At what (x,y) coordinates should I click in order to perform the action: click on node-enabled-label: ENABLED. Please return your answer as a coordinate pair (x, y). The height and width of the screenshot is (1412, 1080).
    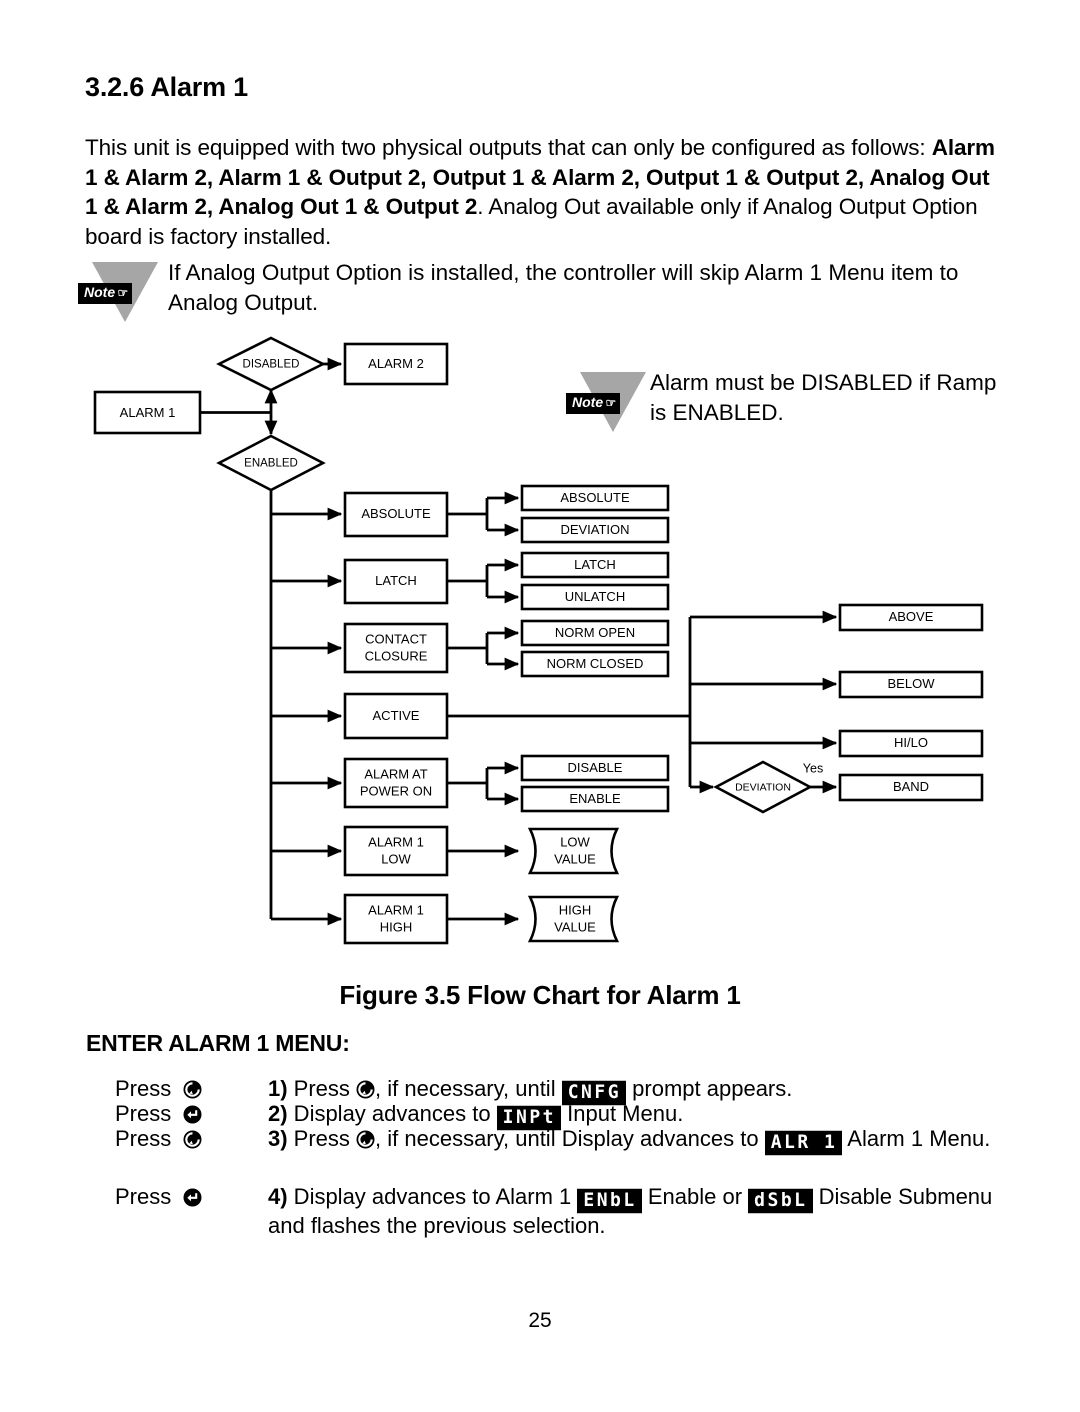
    Looking at the image, I should click on (271, 464).